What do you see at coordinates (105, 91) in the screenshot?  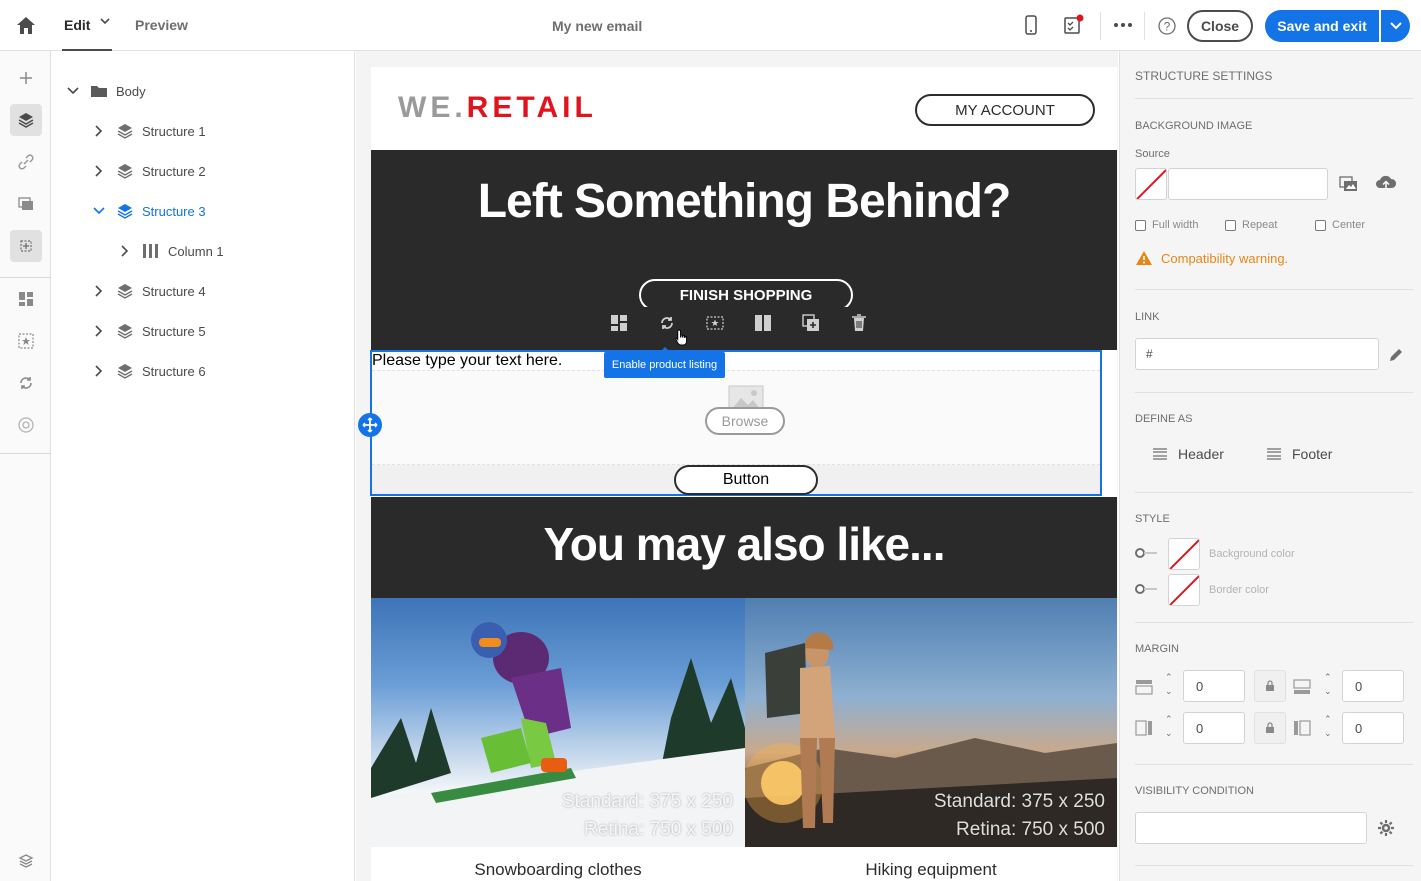 I see `tree-item-body: Body` at bounding box center [105, 91].